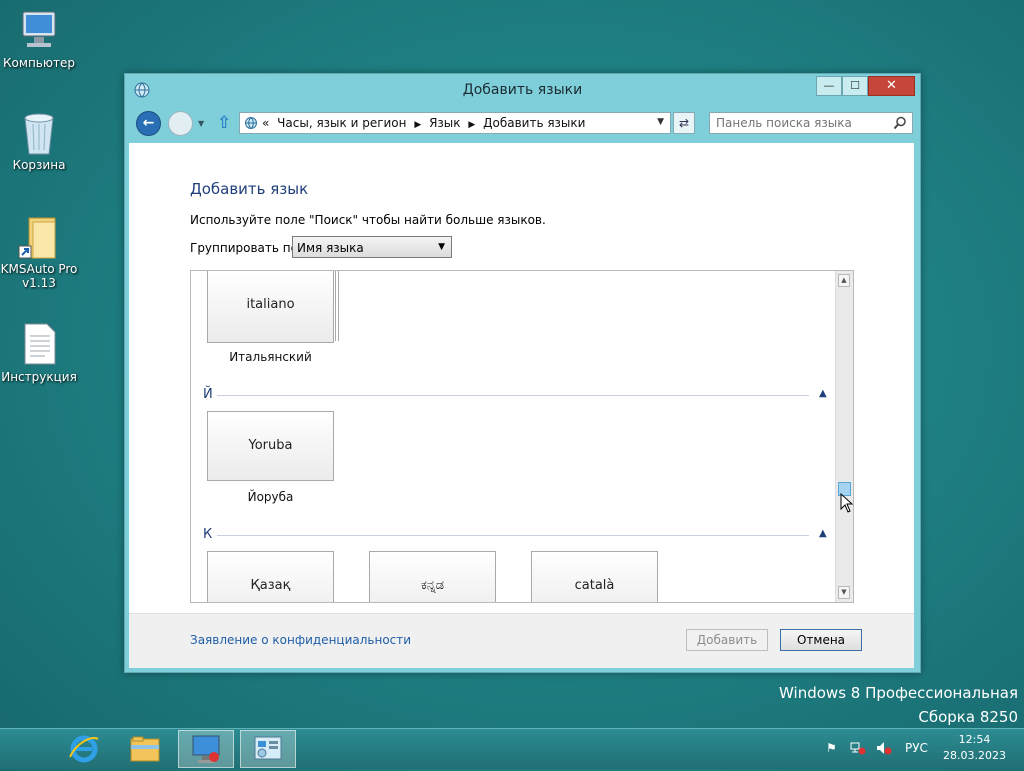 The width and height of the screenshot is (1024, 771). I want to click on cancel-button: Отмена, so click(821, 640).